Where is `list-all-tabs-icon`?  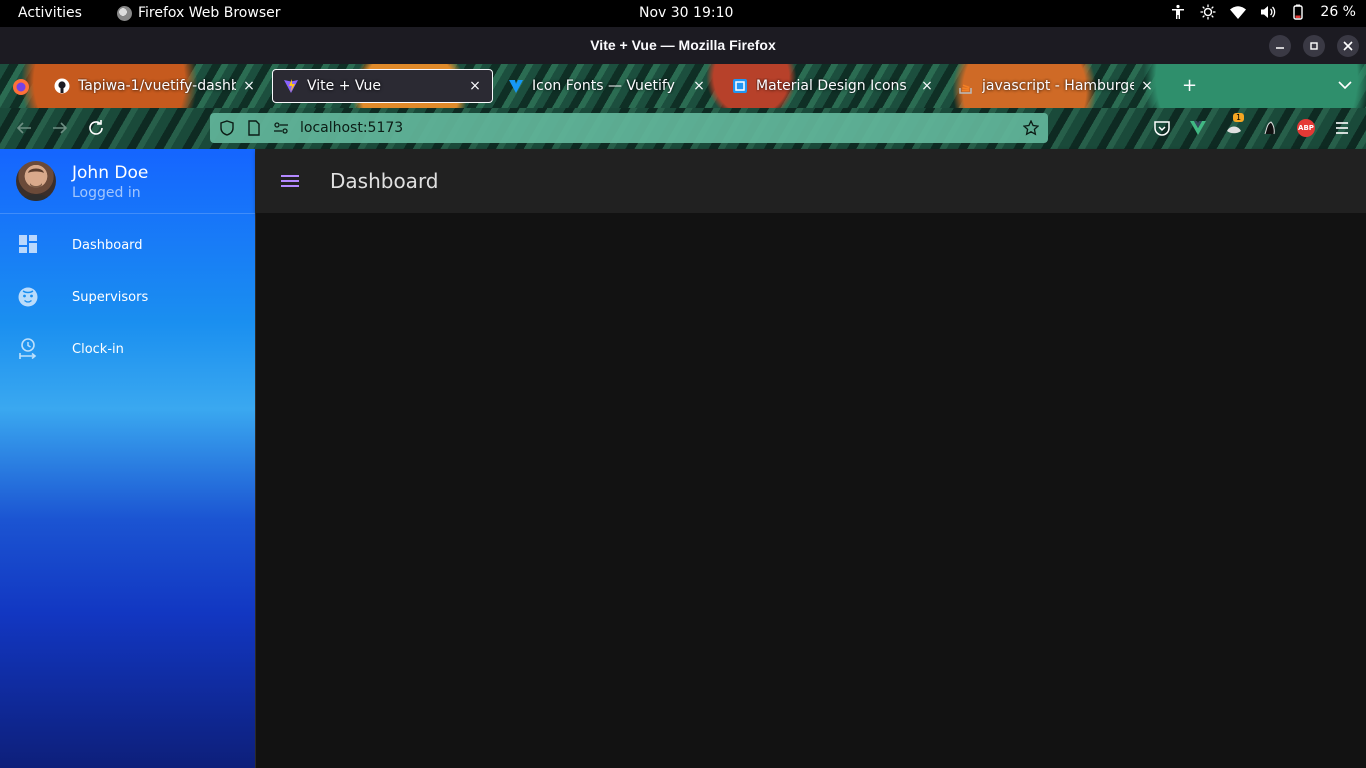
list-all-tabs-icon is located at coordinates (1345, 85).